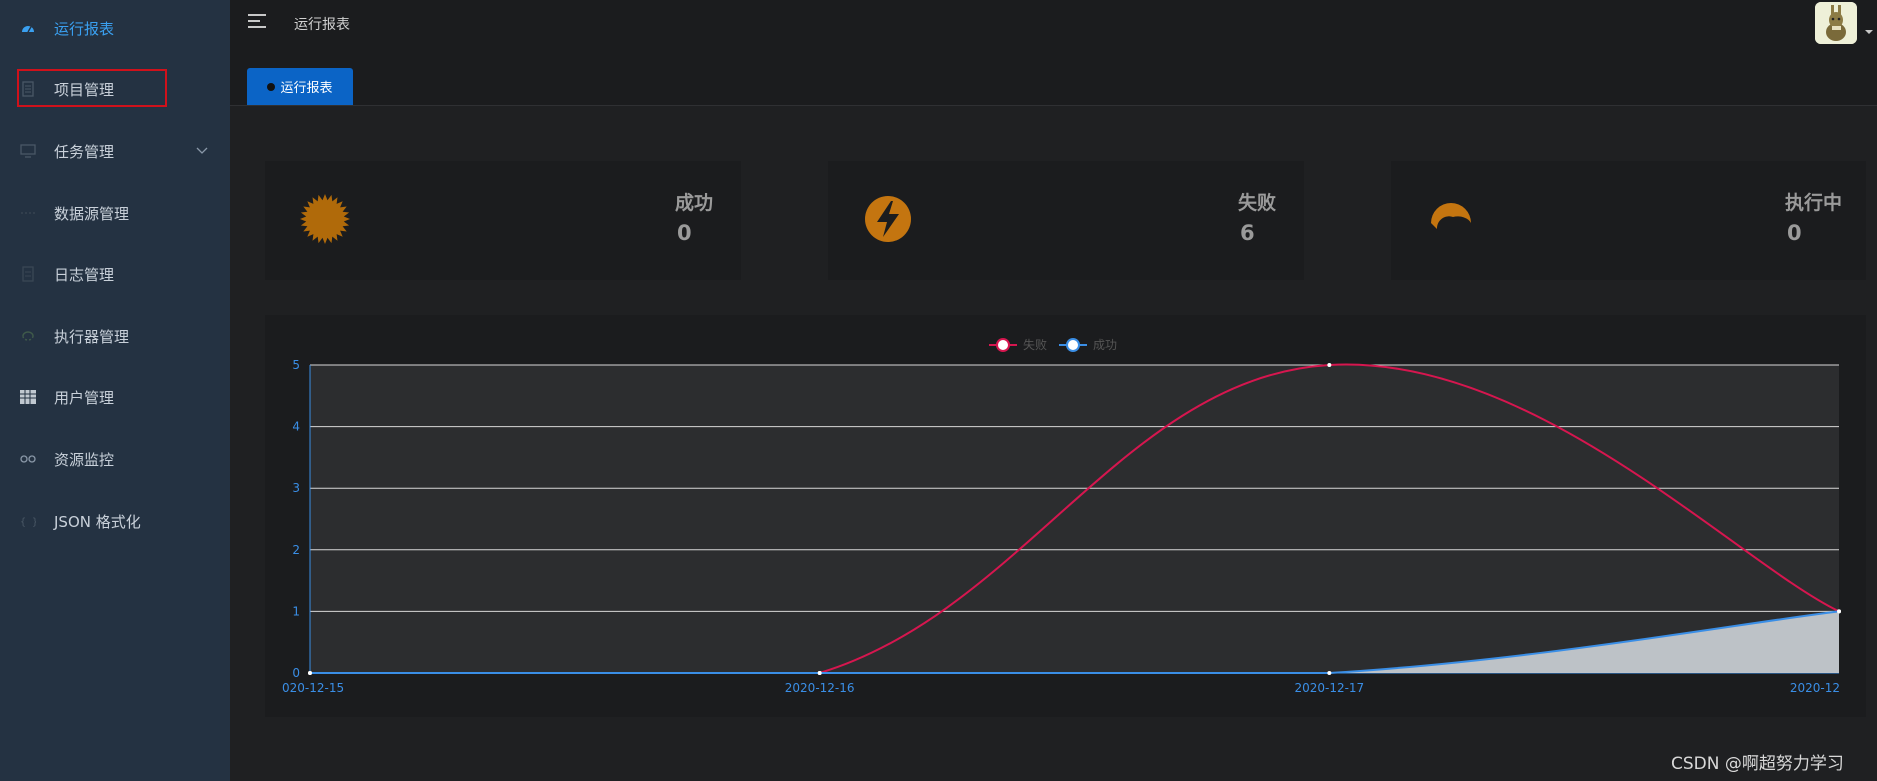 The image size is (1877, 781). I want to click on y-tick-label: 4, so click(296, 427).